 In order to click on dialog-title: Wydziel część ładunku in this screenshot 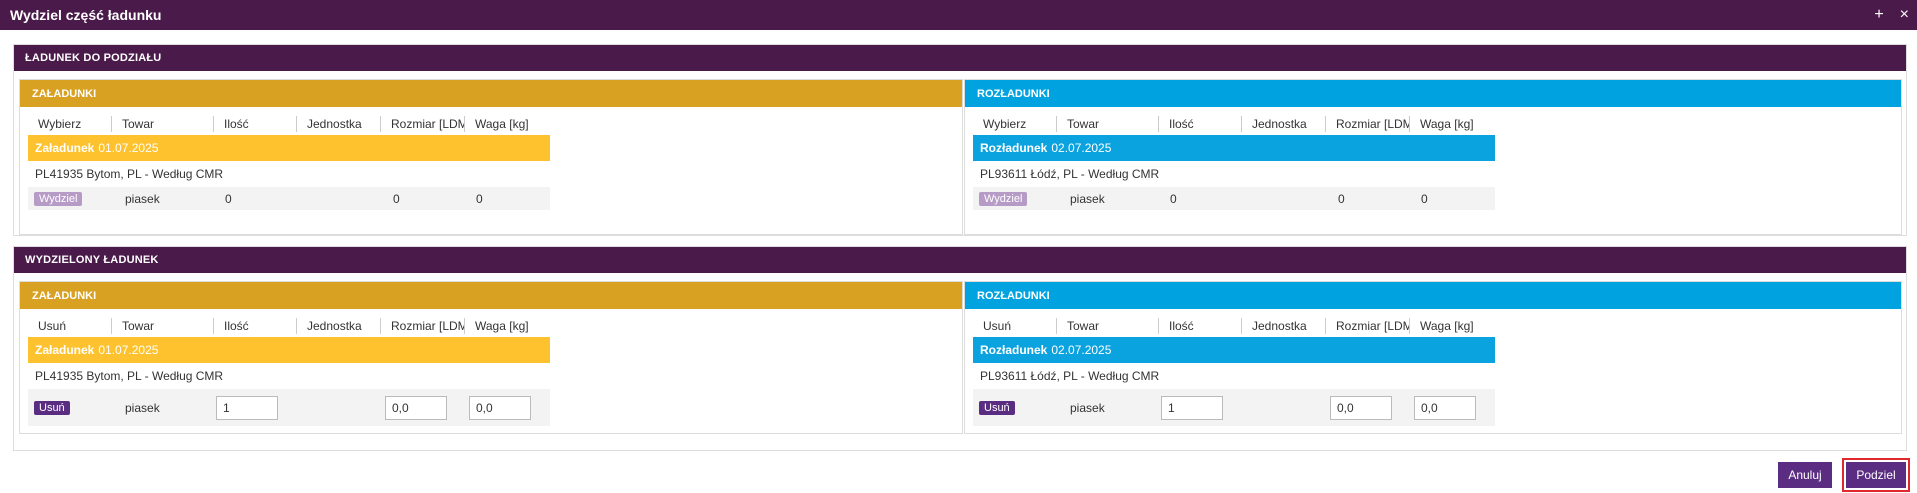, I will do `click(86, 15)`.